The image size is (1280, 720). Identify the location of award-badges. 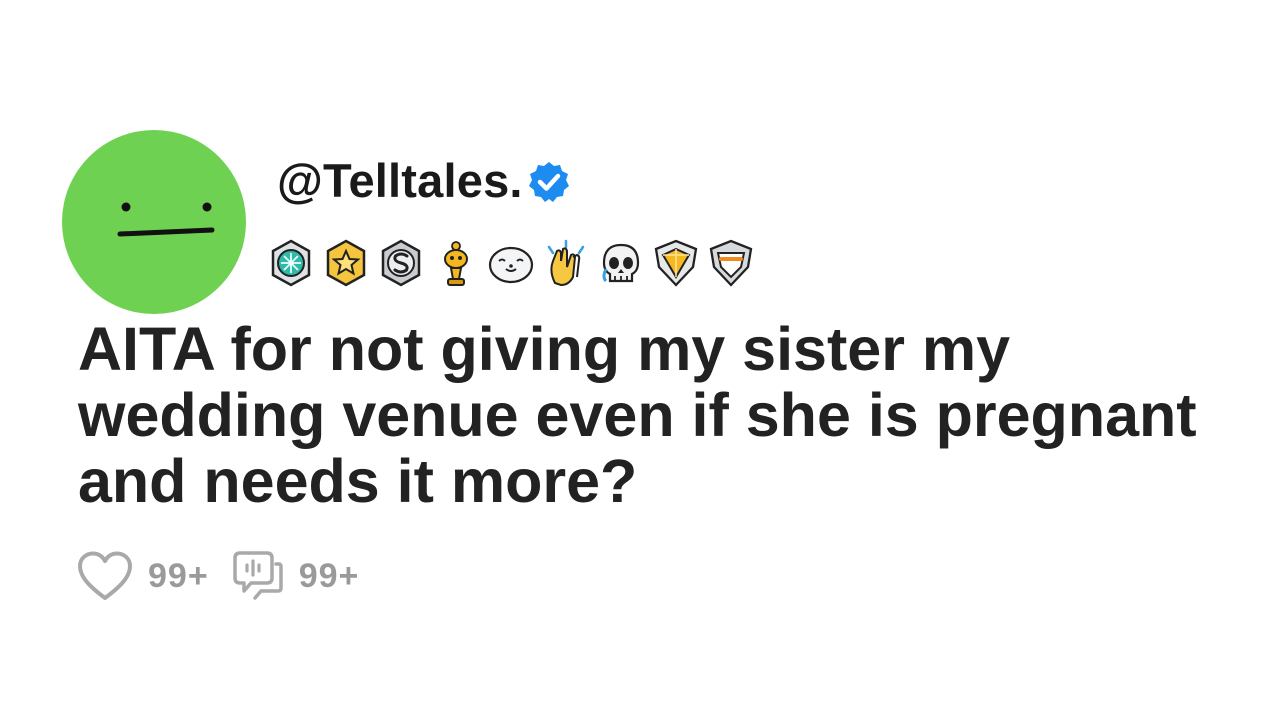
(513, 264).